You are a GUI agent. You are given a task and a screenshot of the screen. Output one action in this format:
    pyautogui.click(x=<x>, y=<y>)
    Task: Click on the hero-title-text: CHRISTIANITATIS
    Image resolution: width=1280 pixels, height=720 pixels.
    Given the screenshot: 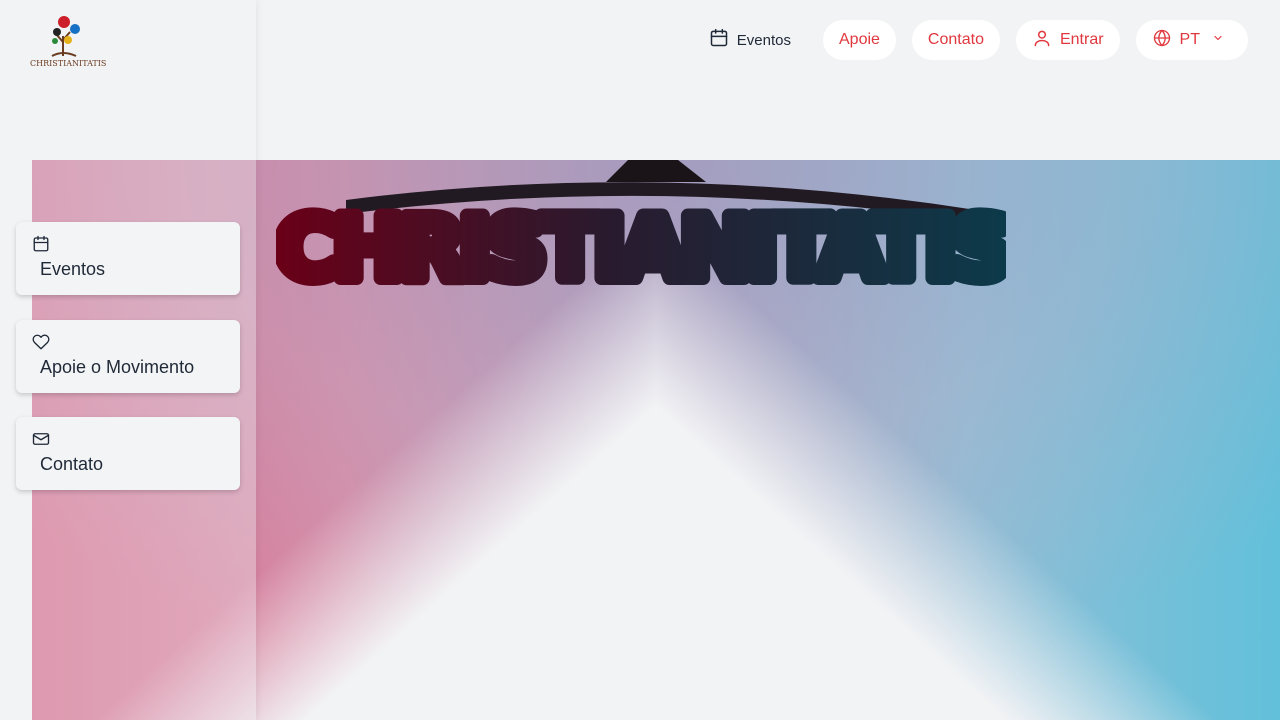 What is the action you would take?
    pyautogui.click(x=641, y=249)
    